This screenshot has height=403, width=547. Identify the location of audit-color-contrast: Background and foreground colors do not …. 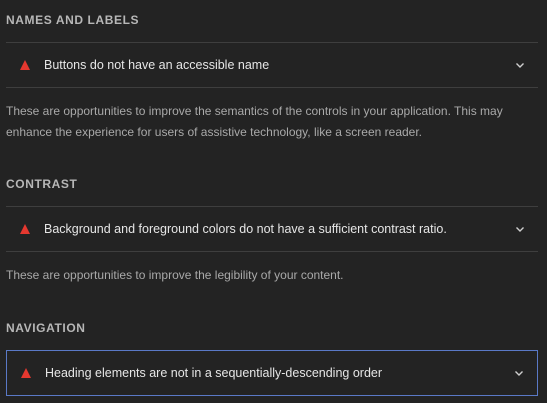
(272, 229).